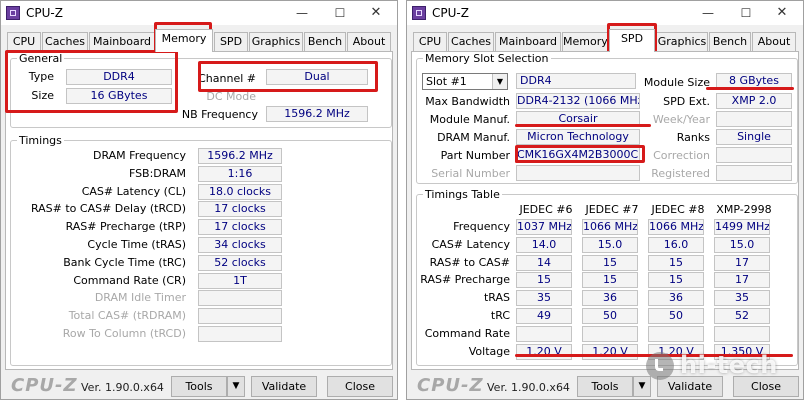 This screenshot has height=400, width=804. Describe the element at coordinates (578, 101) in the screenshot. I see `max-bandwidth-value: DDR4-2132 (1066 MHz)` at that location.